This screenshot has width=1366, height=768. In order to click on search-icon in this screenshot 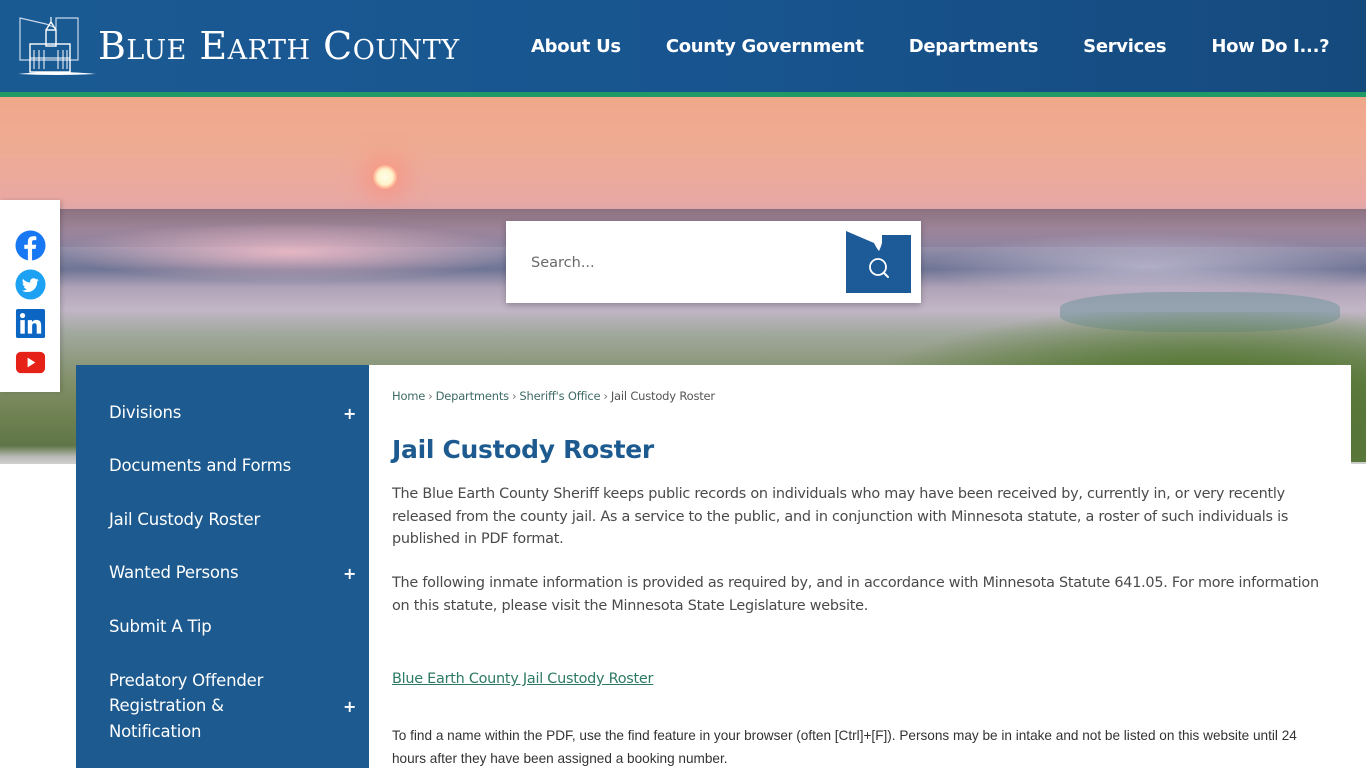, I will do `click(878, 262)`.